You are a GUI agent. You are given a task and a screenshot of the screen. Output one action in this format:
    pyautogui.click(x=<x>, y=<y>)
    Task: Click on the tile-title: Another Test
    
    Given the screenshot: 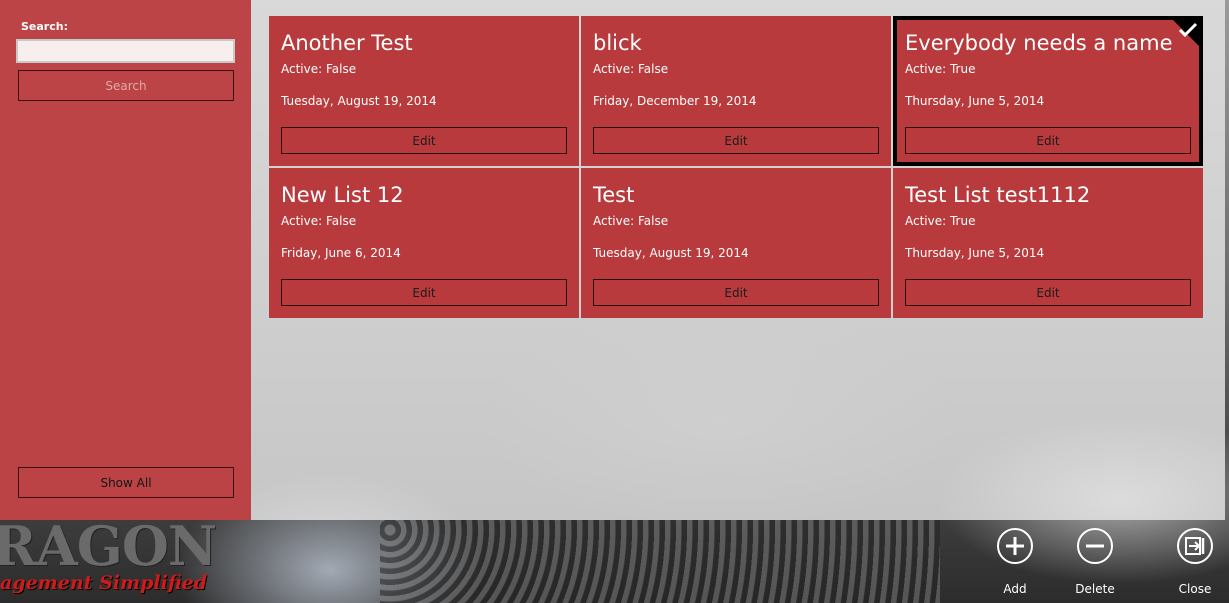 What is the action you would take?
    pyautogui.click(x=347, y=43)
    